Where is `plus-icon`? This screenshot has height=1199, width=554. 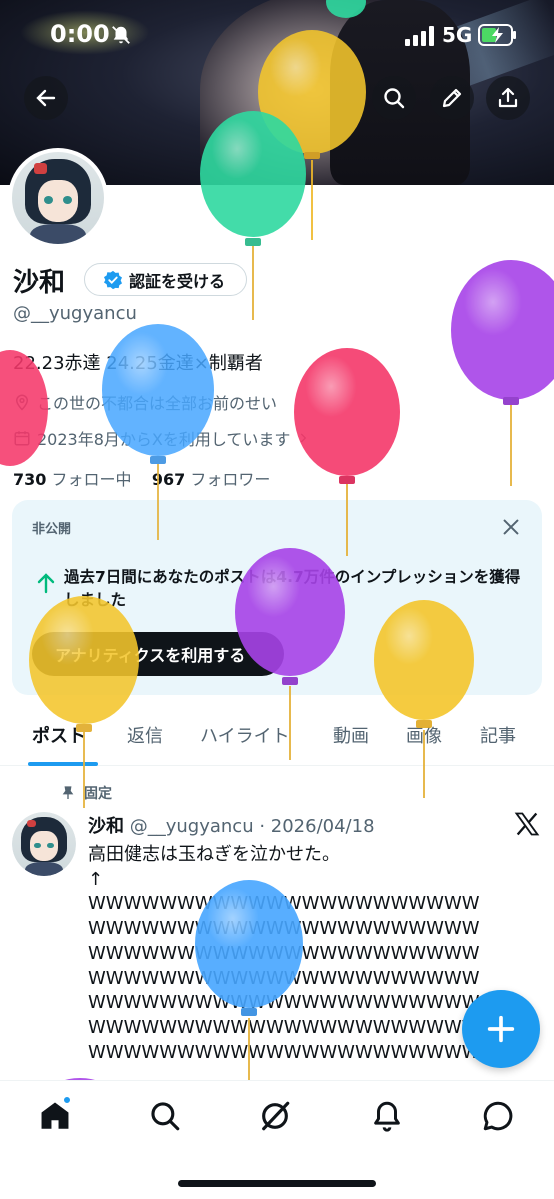 plus-icon is located at coordinates (501, 1029).